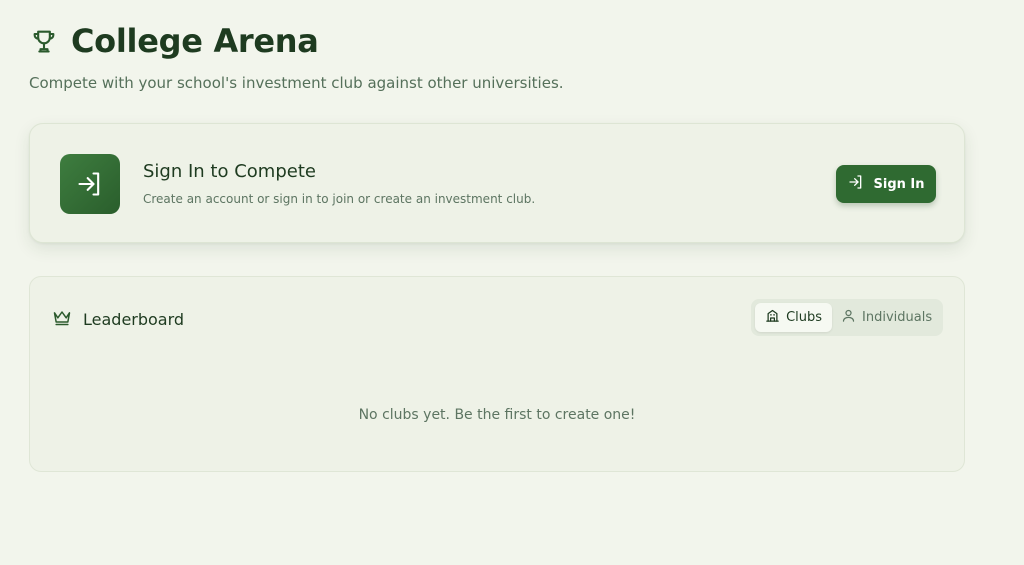  Describe the element at coordinates (899, 184) in the screenshot. I see `sign-in-button-label: Sign In` at that location.